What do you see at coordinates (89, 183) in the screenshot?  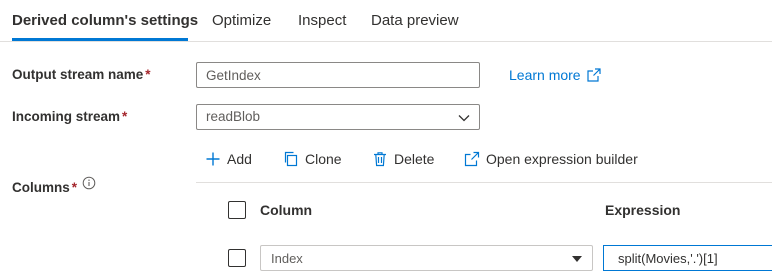 I see `info-icon` at bounding box center [89, 183].